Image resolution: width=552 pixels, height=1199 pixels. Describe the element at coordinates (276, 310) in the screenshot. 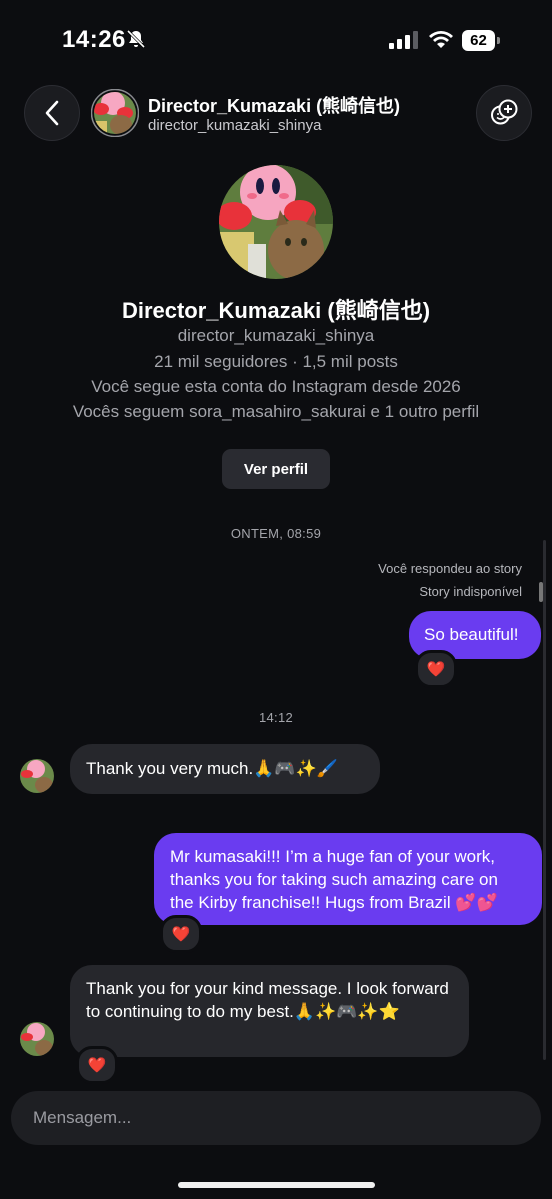

I see `profile-display-name: Director_Kumazaki (熊崎信也)` at that location.